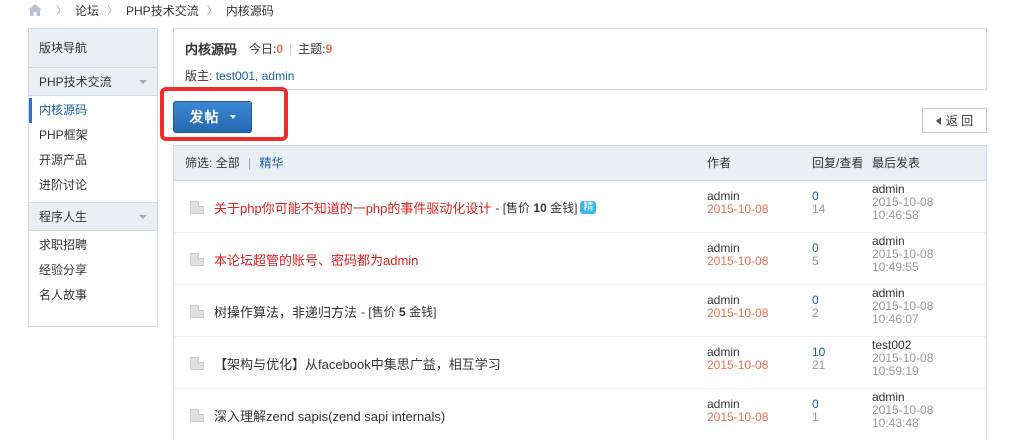 This screenshot has width=1015, height=440. I want to click on view-count: 5, so click(815, 261).